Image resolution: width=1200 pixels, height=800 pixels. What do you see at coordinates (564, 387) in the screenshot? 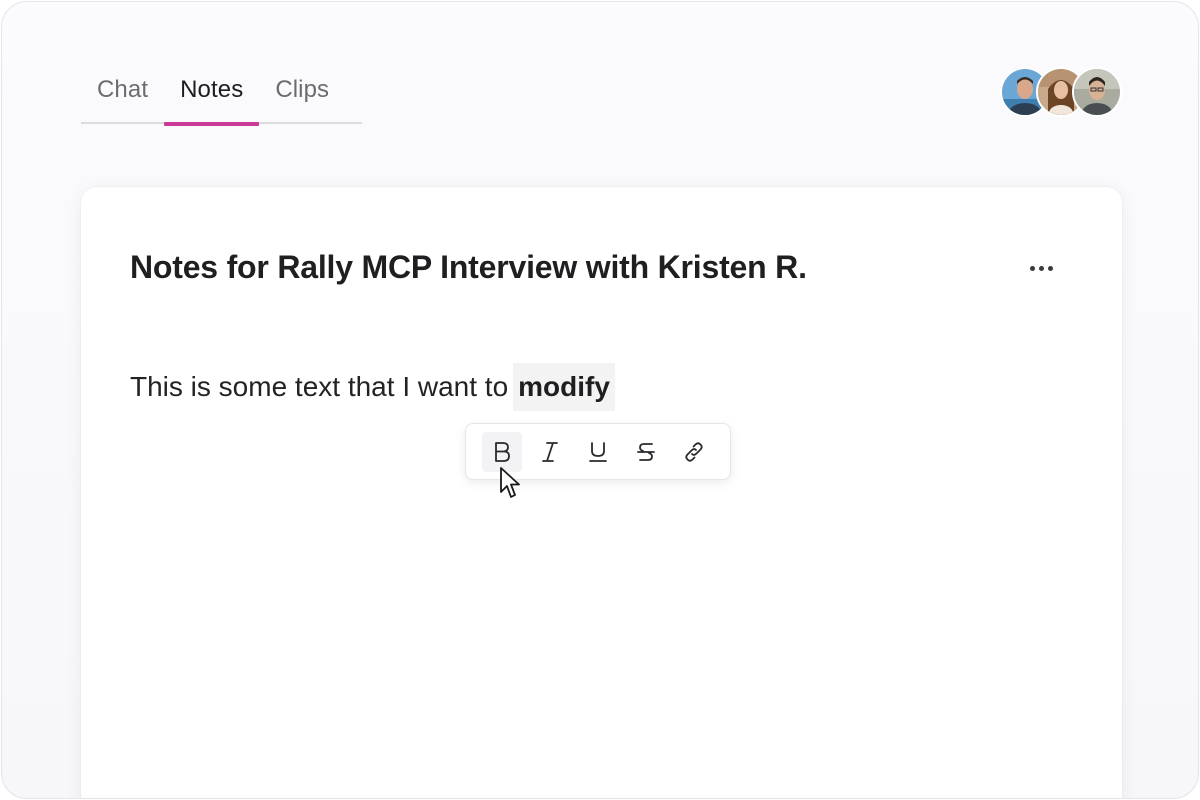
I see `selected-text: modify` at bounding box center [564, 387].